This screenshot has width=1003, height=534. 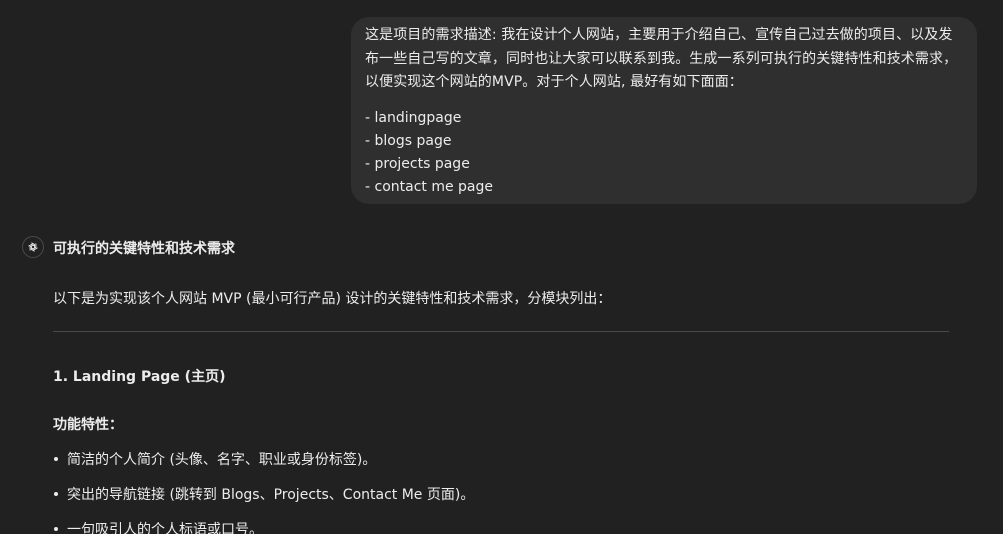 I want to click on user-message-list-item: - contact me page, so click(x=429, y=187).